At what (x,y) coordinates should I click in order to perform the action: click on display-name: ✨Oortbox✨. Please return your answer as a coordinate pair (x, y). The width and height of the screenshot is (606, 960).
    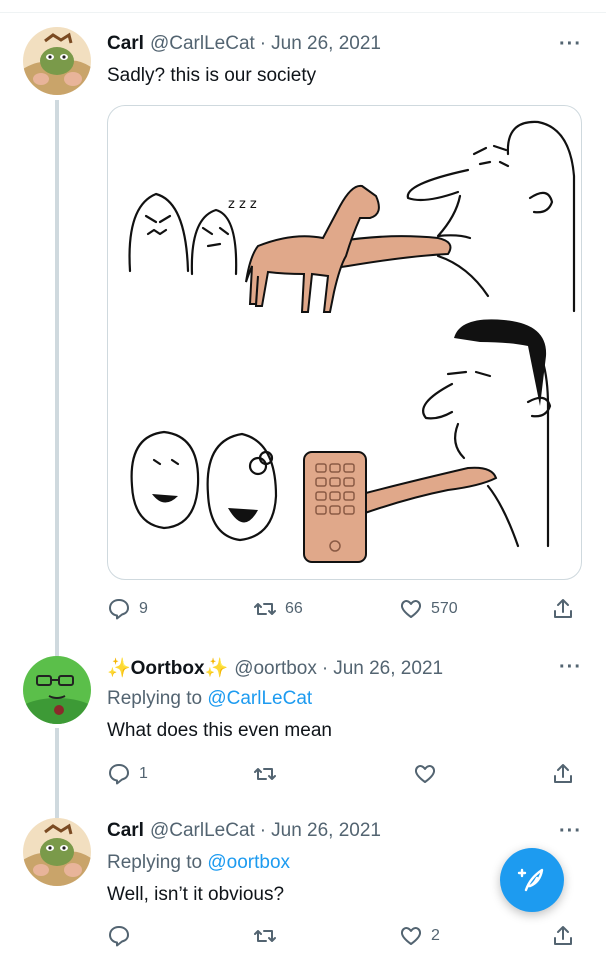
    Looking at the image, I should click on (167, 668).